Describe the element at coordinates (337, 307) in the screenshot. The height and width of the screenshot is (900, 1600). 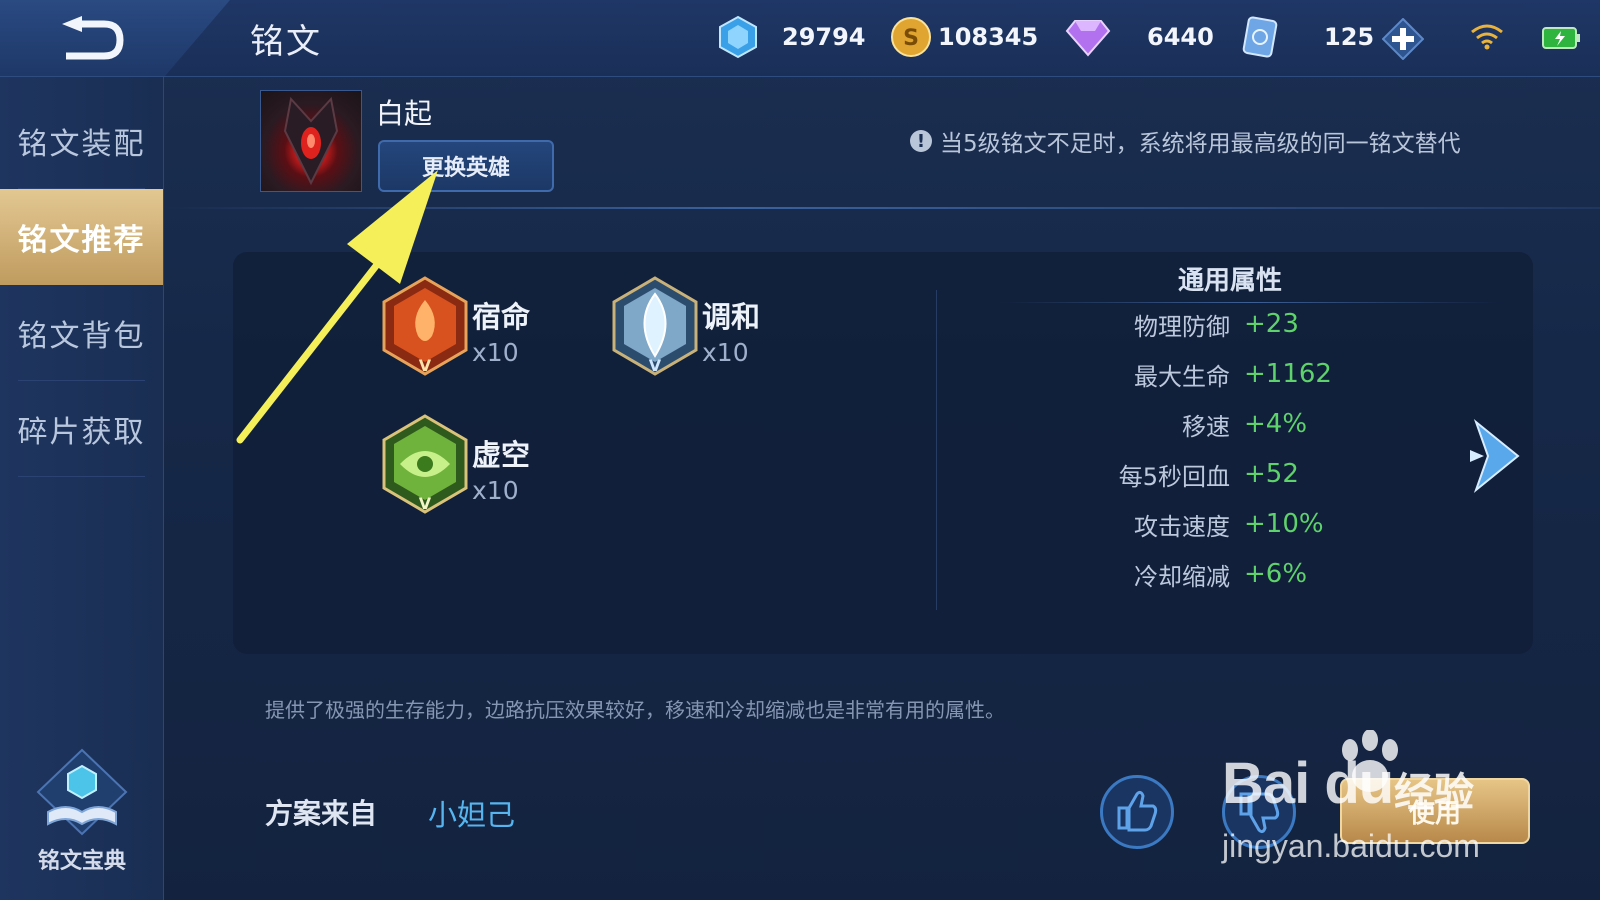
I see `annotation-arrow` at that location.